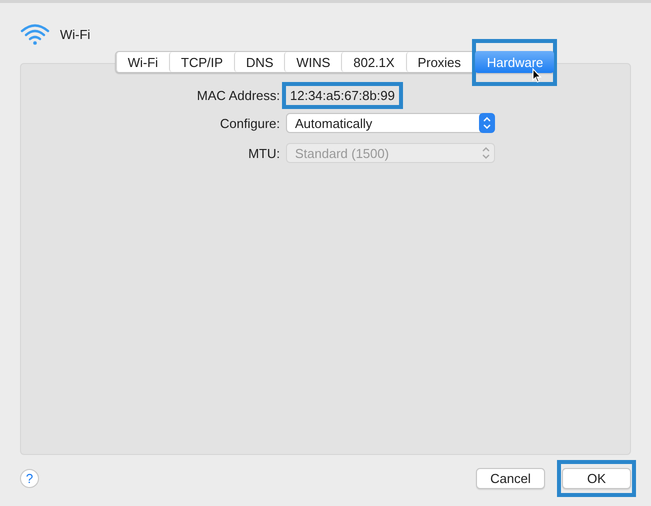  Describe the element at coordinates (373, 62) in the screenshot. I see `tab: 802.1X` at that location.